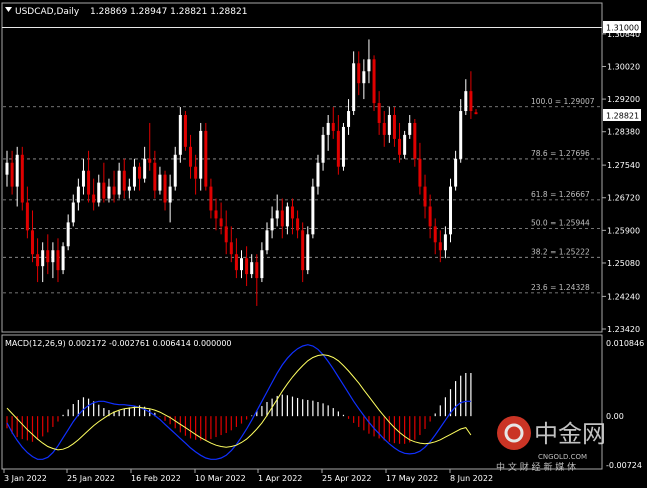 Image resolution: width=647 pixels, height=488 pixels. I want to click on fib-level-label: 50.0 = 1.25944, so click(560, 223).